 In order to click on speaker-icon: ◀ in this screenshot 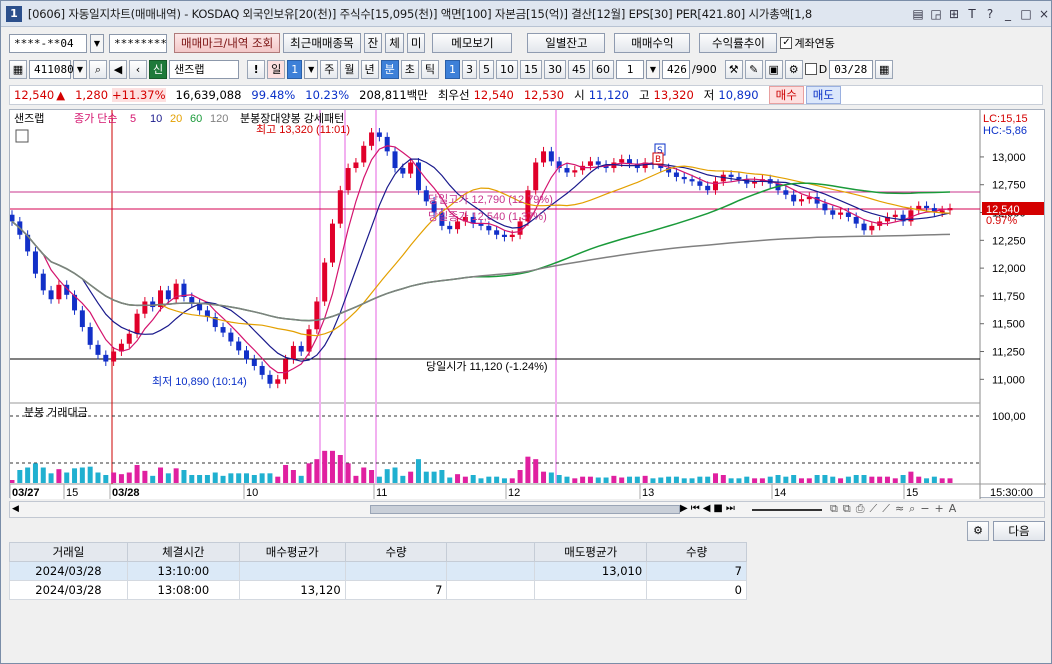, I will do `click(118, 69)`.